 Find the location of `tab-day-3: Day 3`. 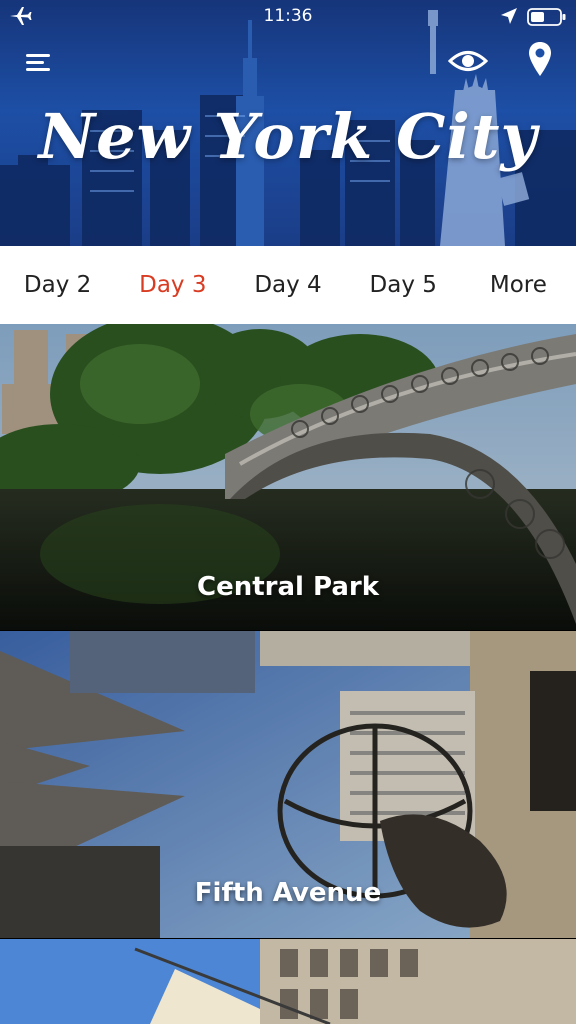

tab-day-3: Day 3 is located at coordinates (172, 285).